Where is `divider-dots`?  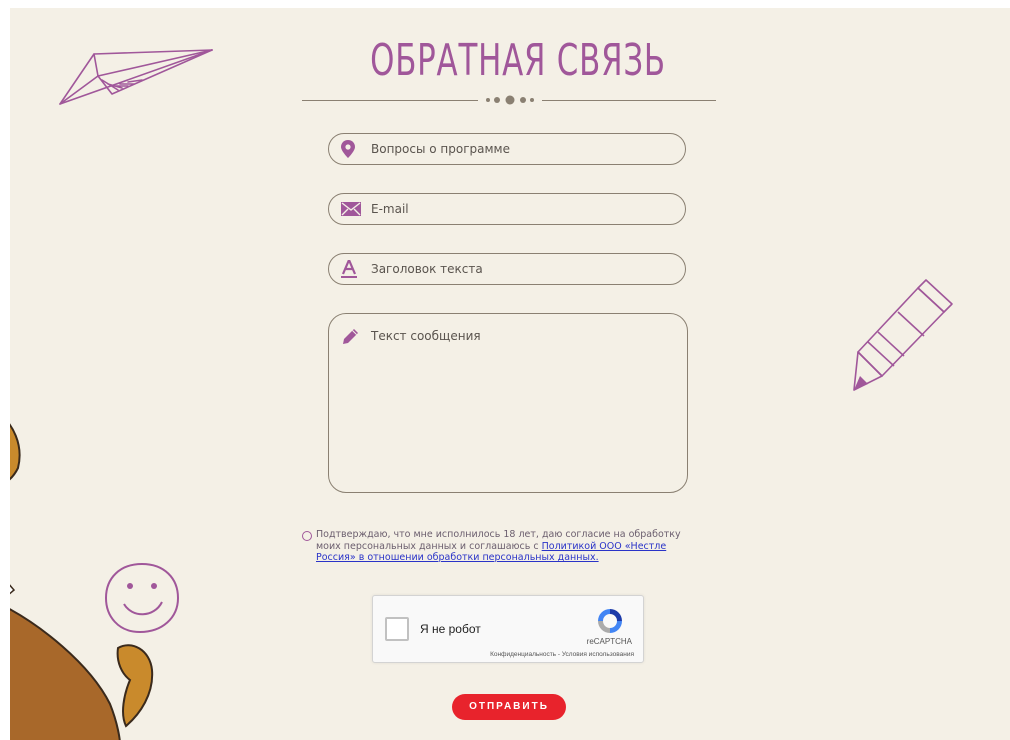 divider-dots is located at coordinates (510, 100).